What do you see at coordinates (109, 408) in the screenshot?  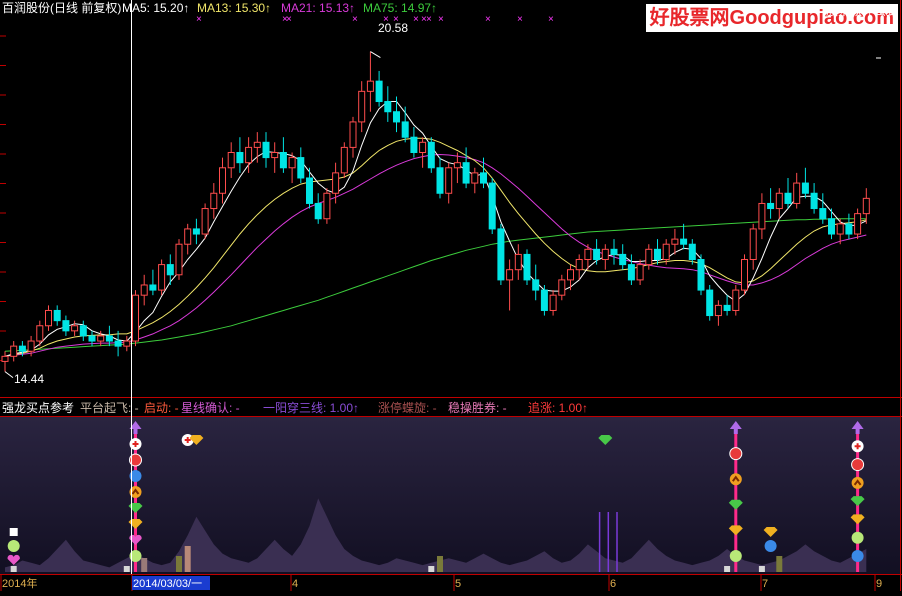 I see `indicator-legend-item: 平台起飞: -` at bounding box center [109, 408].